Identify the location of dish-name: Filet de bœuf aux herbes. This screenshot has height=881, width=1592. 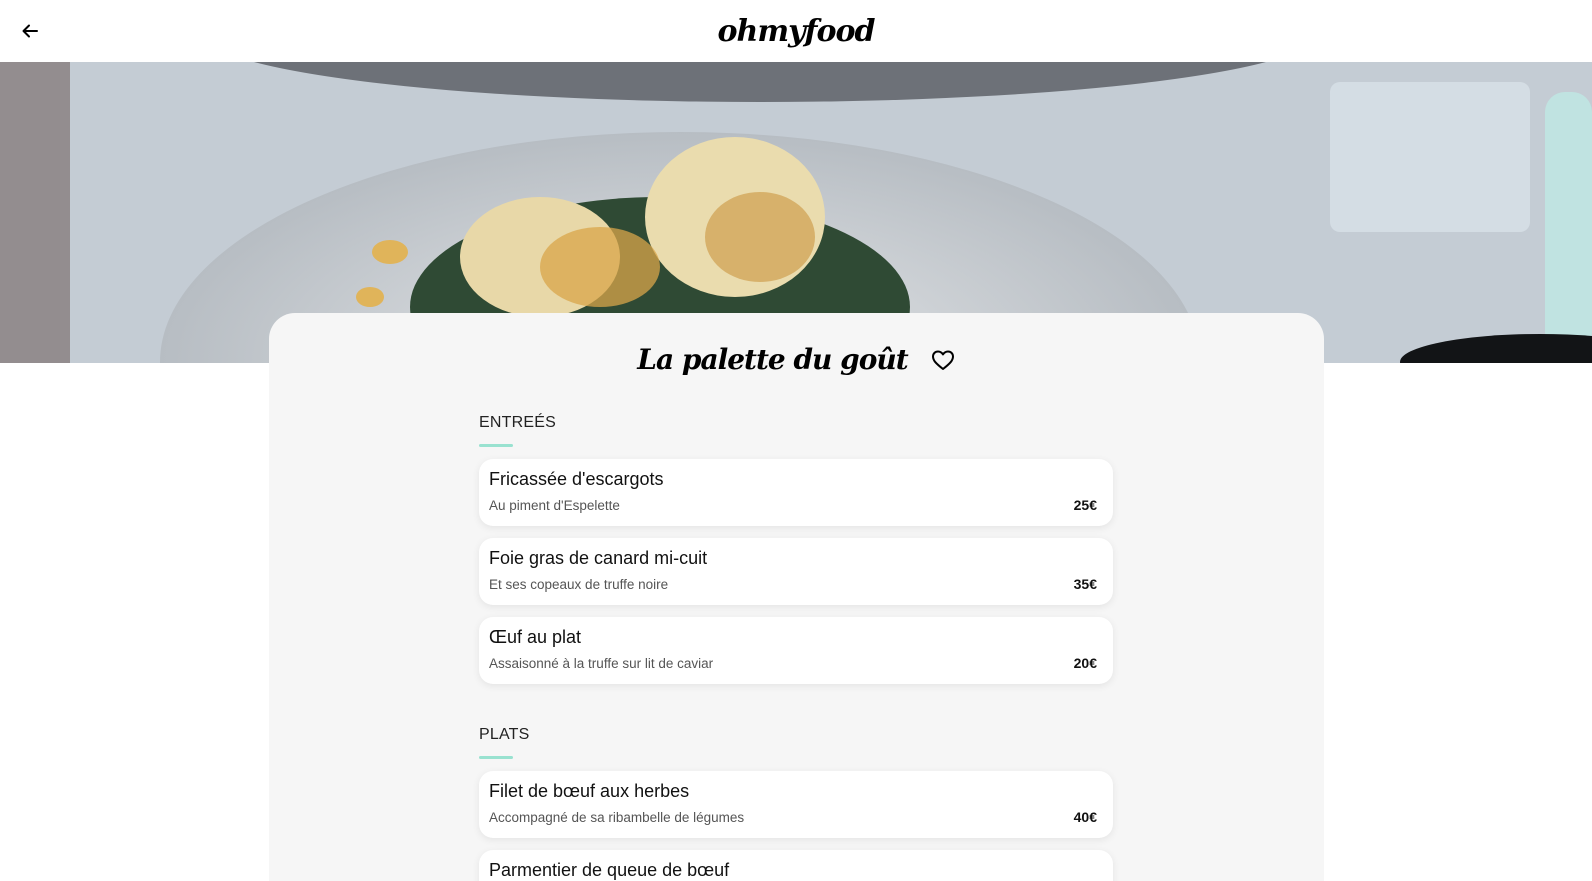
(589, 791).